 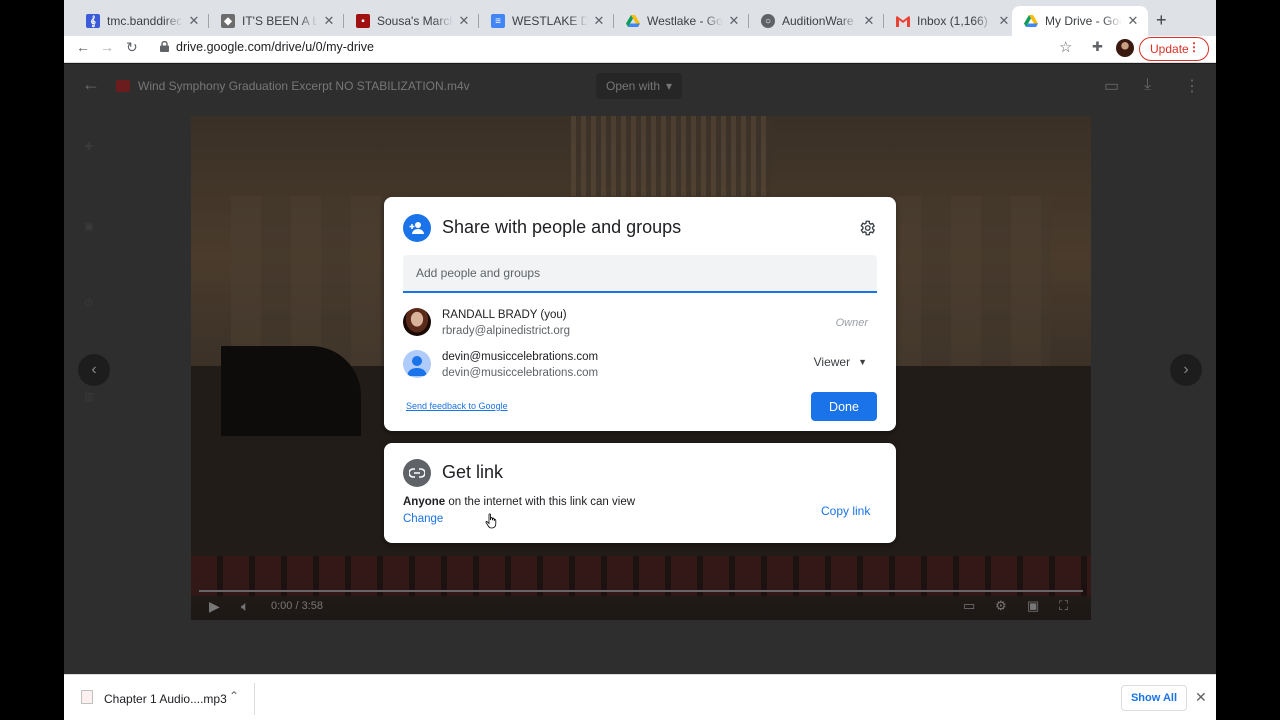 What do you see at coordinates (1169, 49) in the screenshot?
I see `update-label: Update` at bounding box center [1169, 49].